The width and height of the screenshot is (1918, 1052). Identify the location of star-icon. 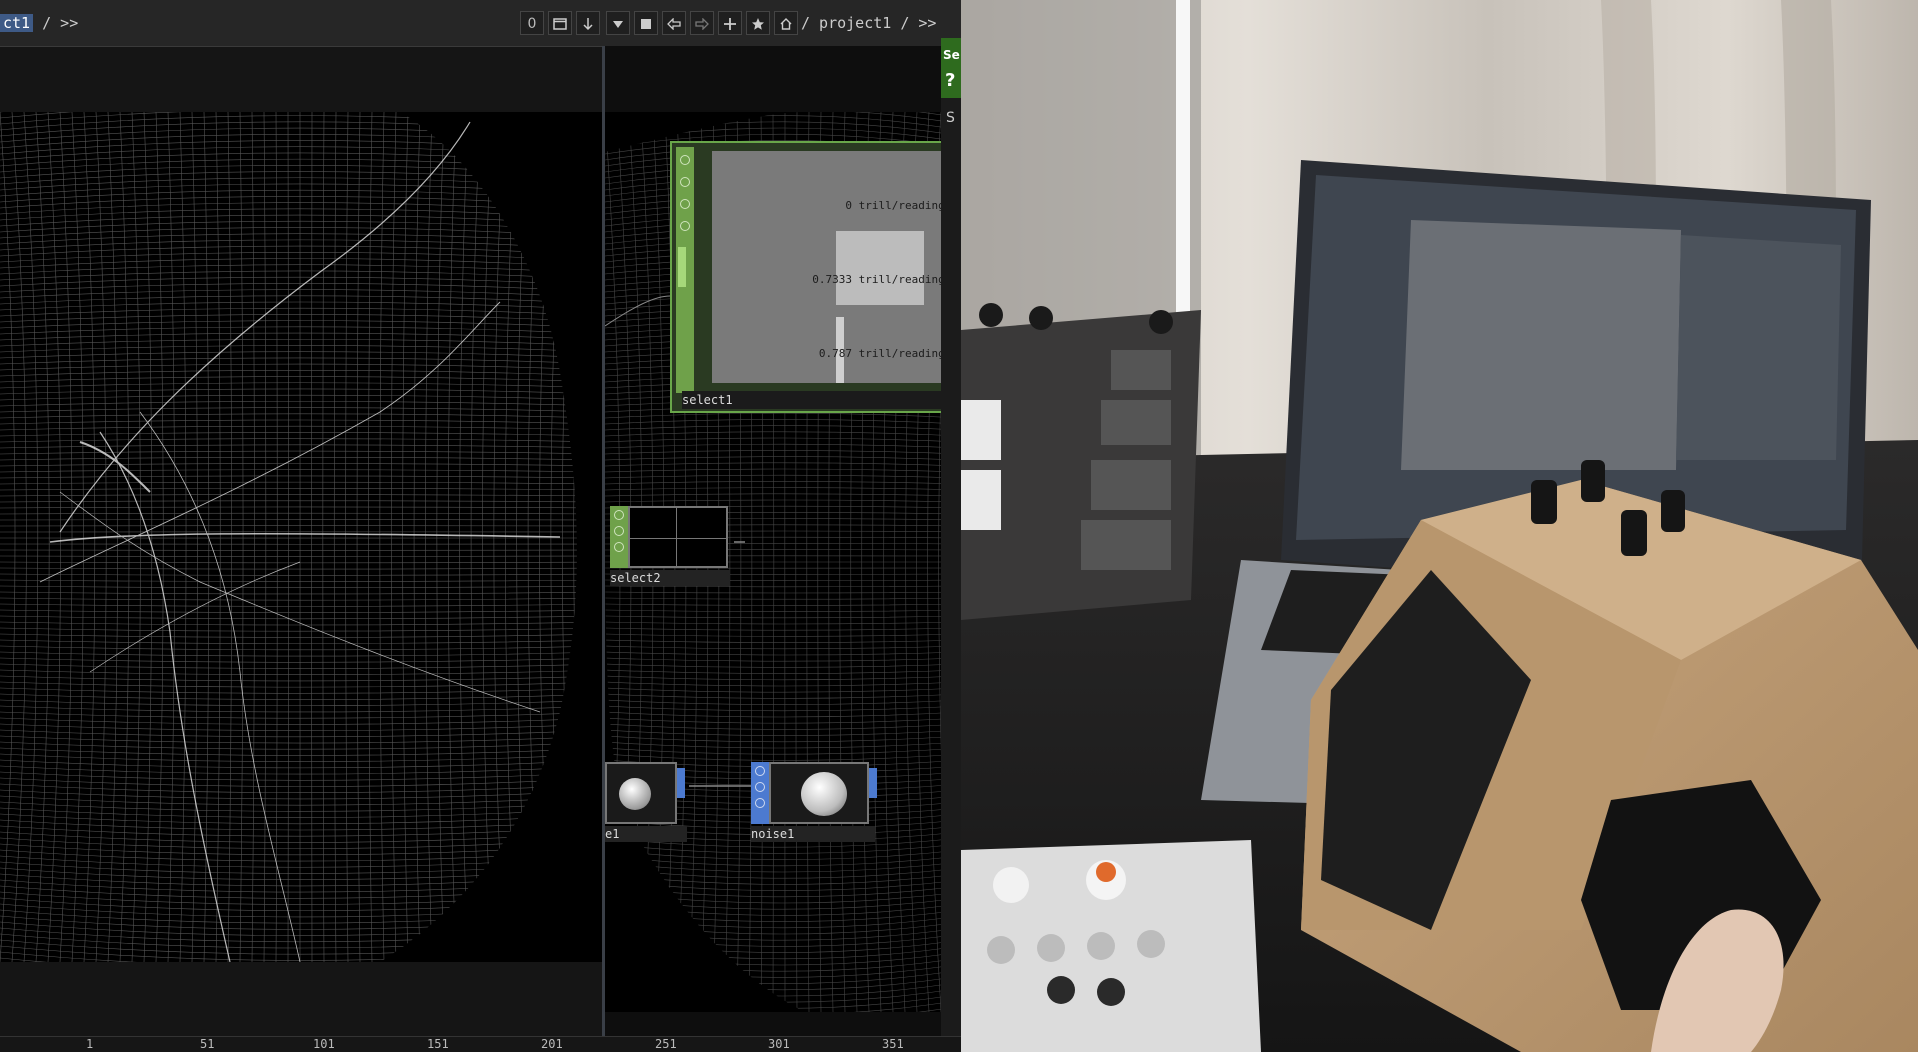
(758, 23).